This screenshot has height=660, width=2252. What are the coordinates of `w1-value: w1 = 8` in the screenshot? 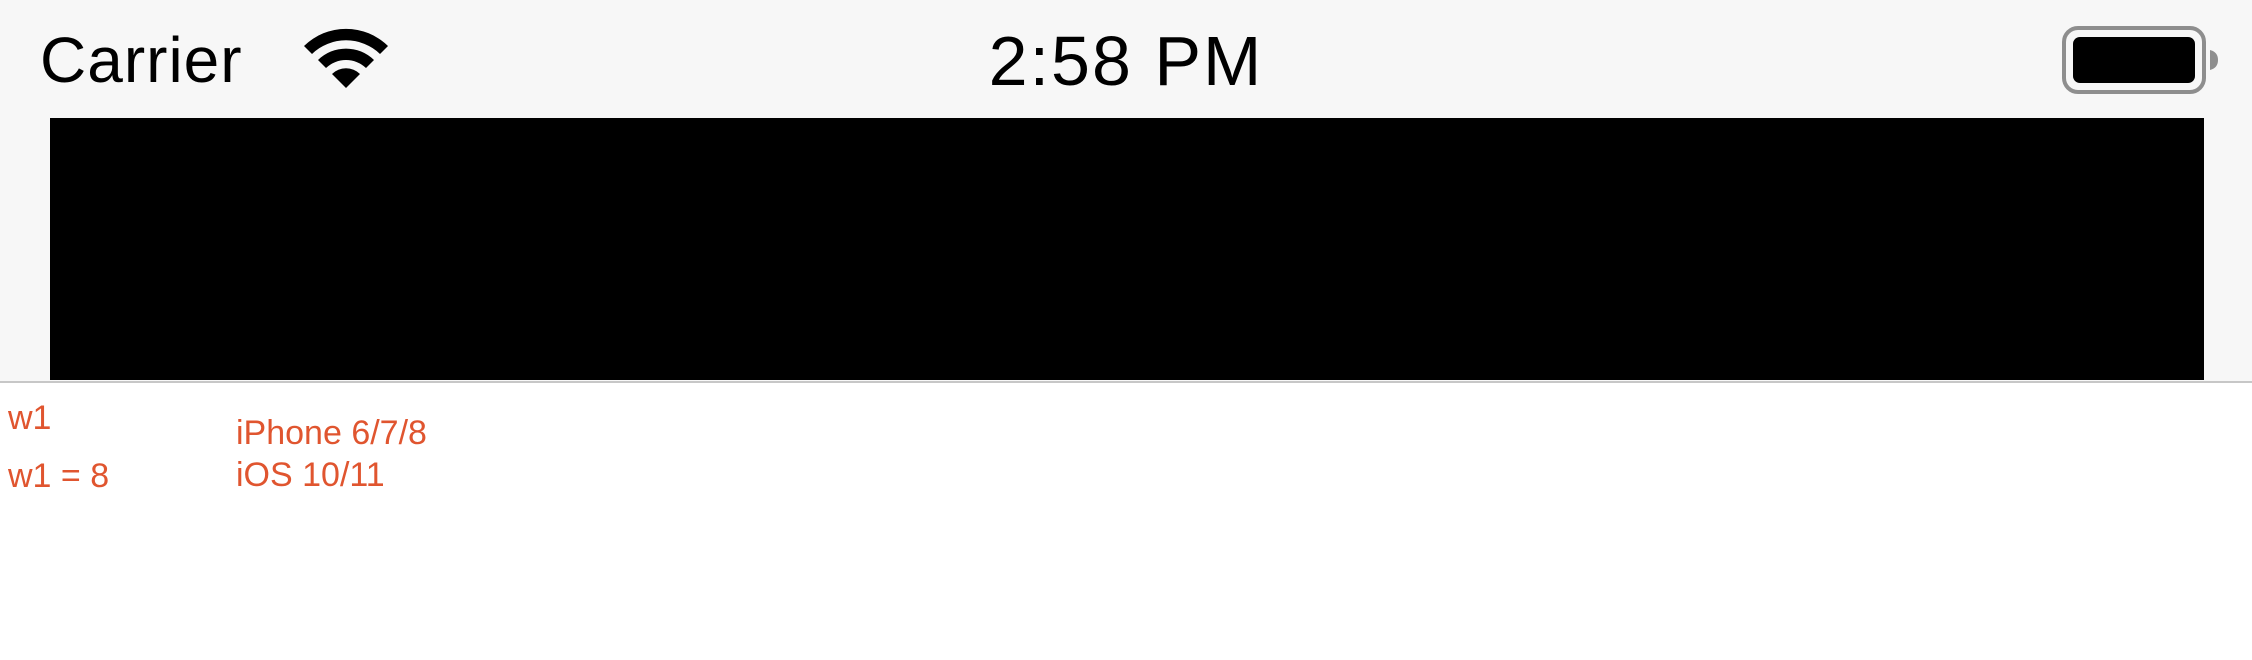 It's located at (59, 476).